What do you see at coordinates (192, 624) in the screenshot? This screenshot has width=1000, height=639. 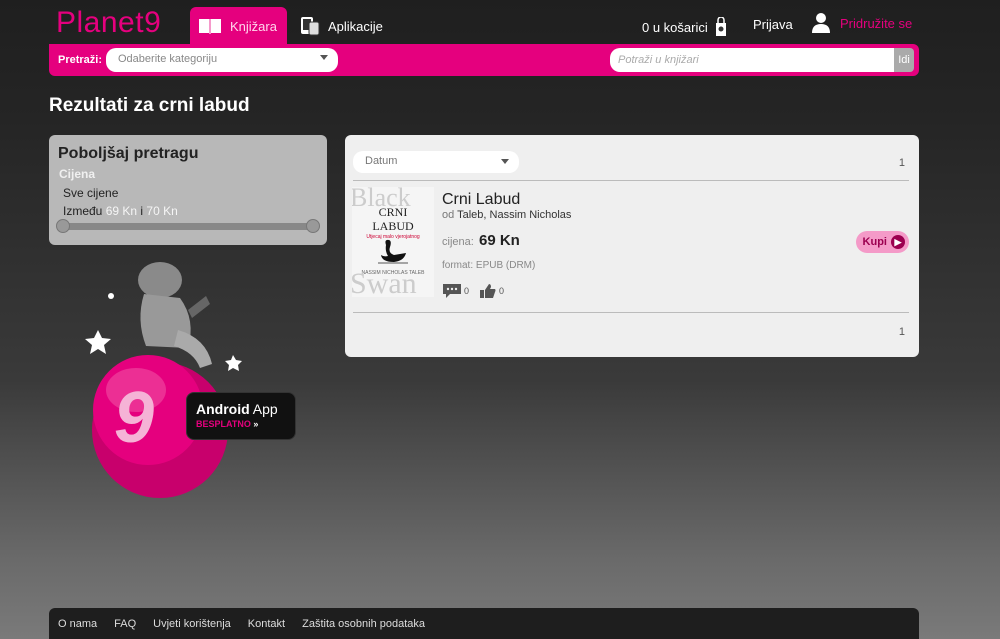 I see `footer-link-terms: Uvjeti korištenja` at bounding box center [192, 624].